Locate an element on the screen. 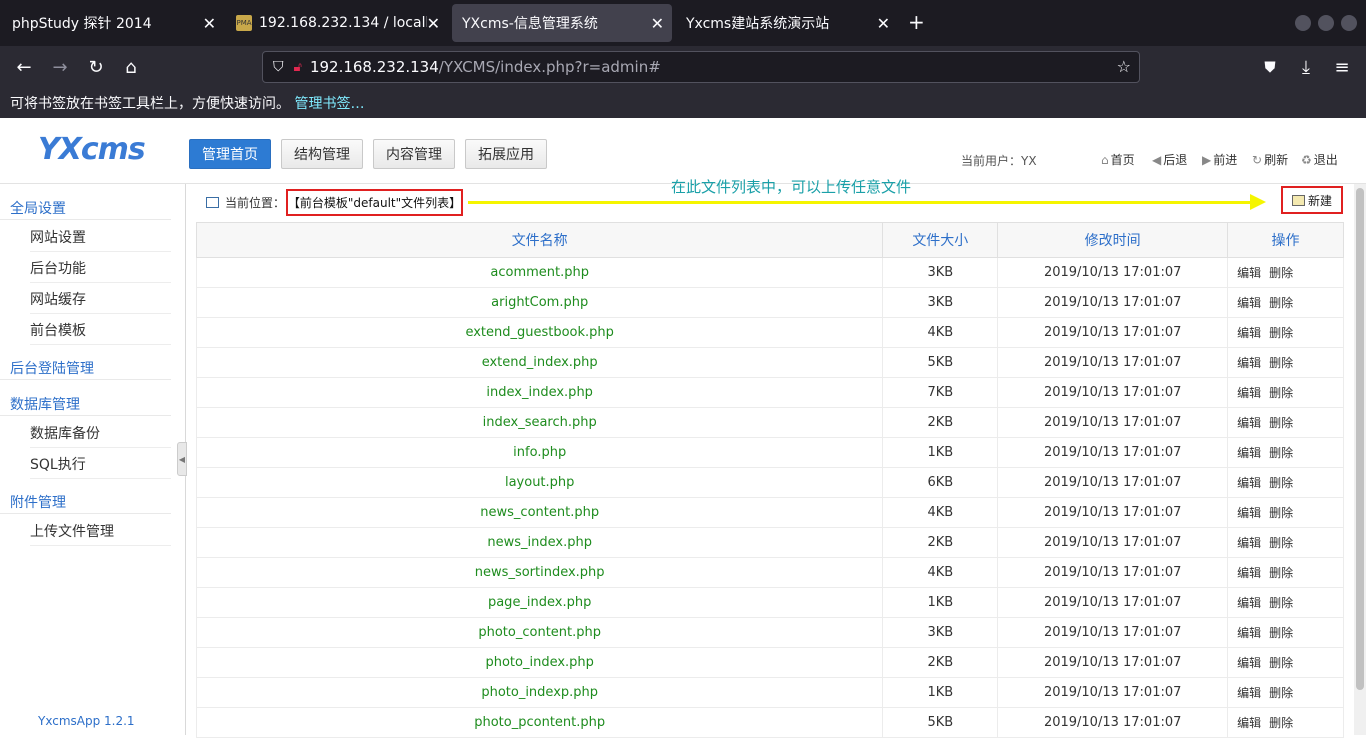  file-name: extend_guestbook.php is located at coordinates (539, 332).